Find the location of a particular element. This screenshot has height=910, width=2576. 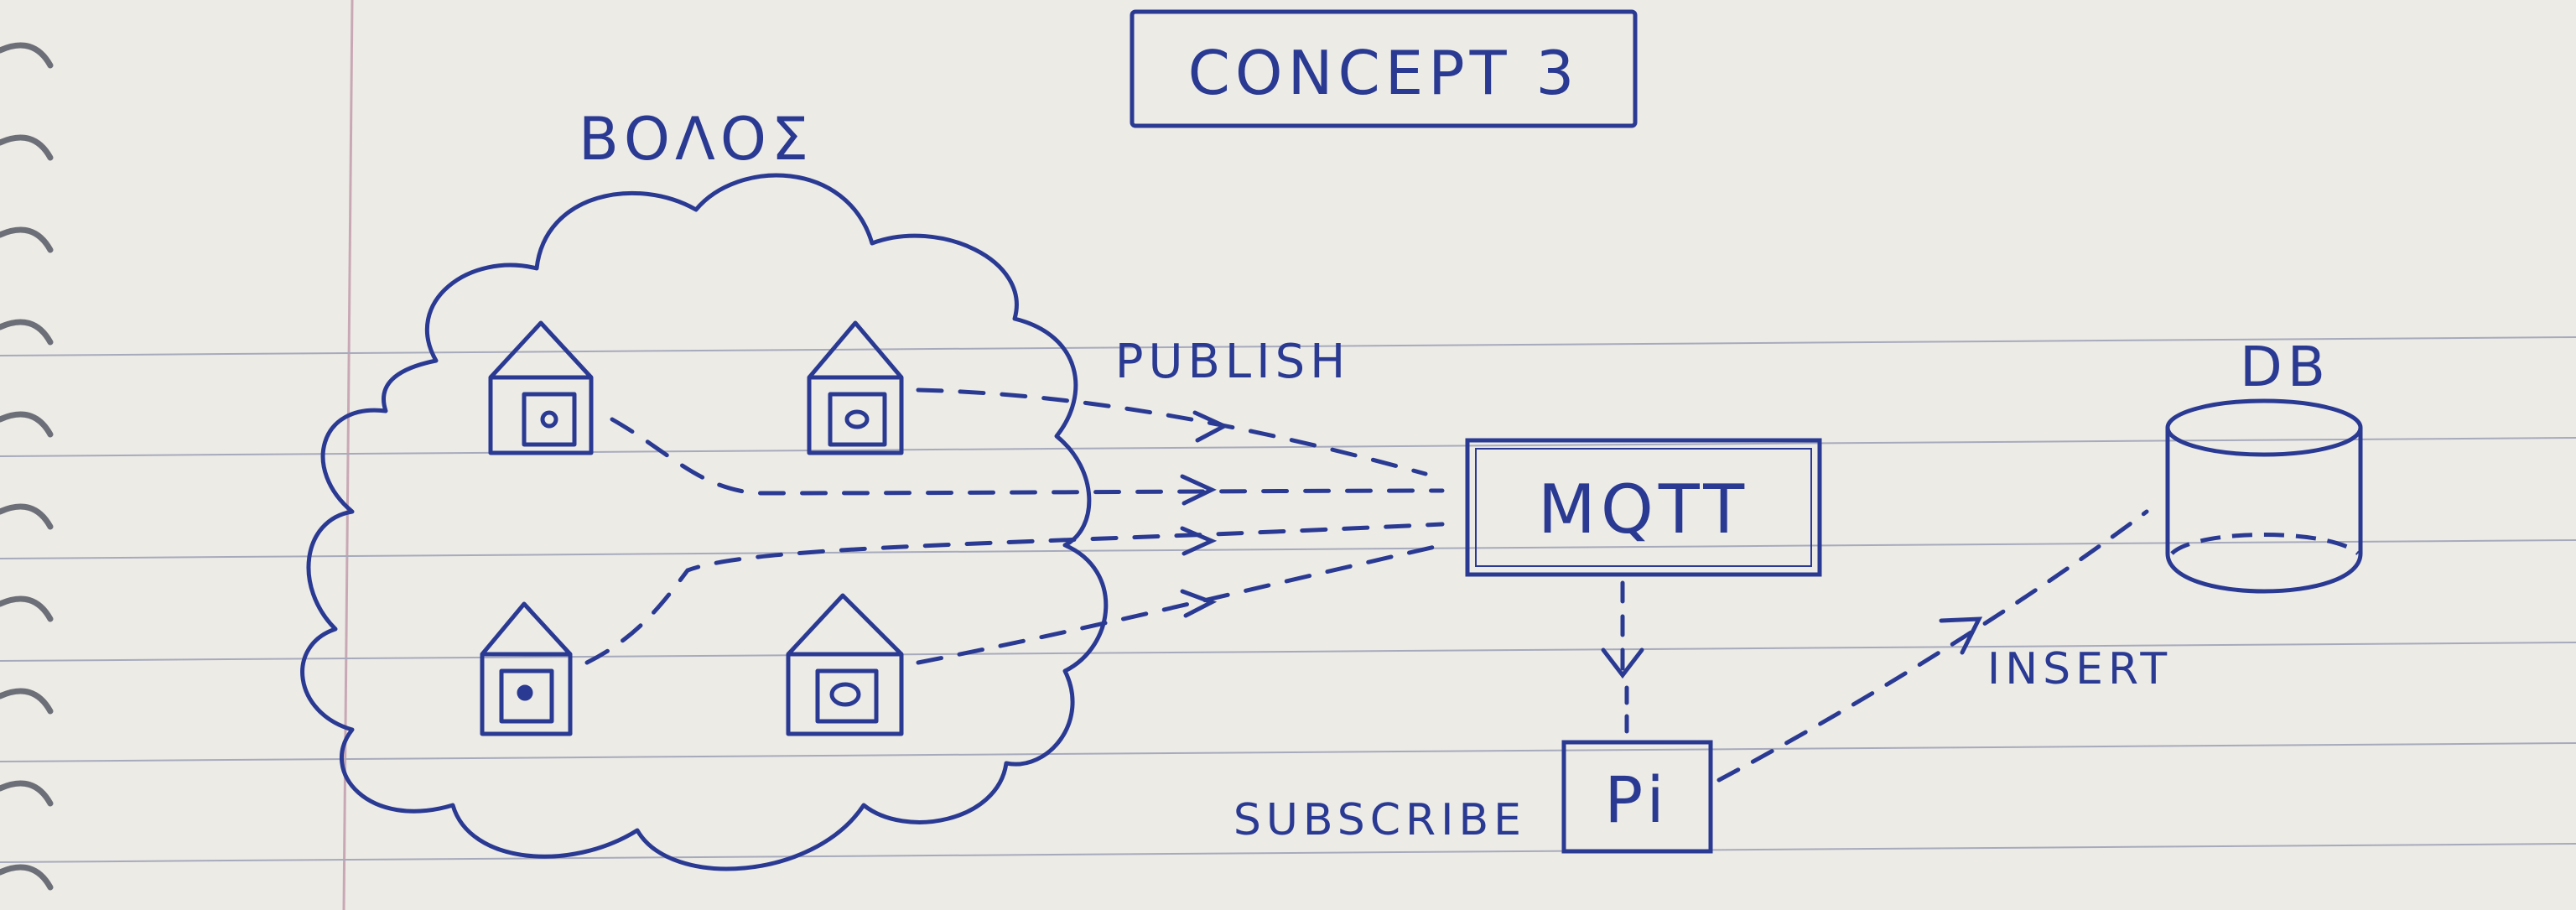

db-label: DB is located at coordinates (2285, 367).